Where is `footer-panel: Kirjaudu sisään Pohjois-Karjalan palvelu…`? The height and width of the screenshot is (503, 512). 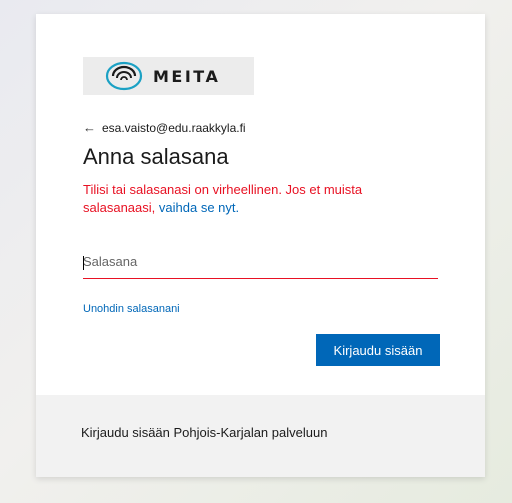
footer-panel: Kirjaudu sisään Pohjois-Karjalan palvelu… is located at coordinates (260, 436).